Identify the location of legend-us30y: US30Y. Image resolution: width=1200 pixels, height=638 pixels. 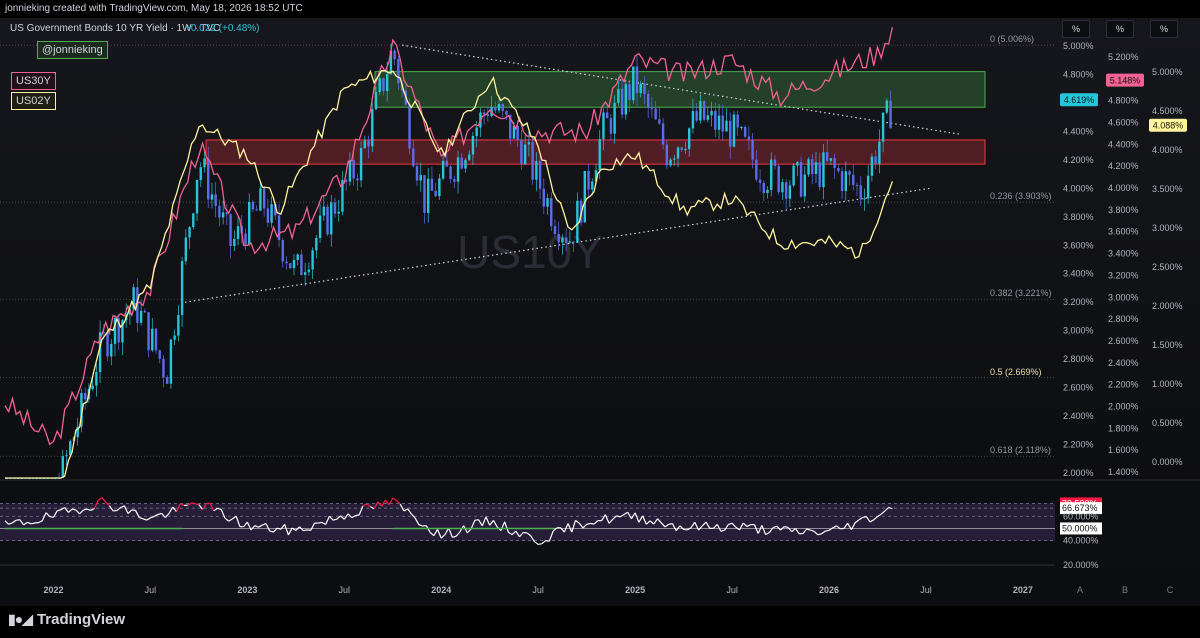
(33, 81).